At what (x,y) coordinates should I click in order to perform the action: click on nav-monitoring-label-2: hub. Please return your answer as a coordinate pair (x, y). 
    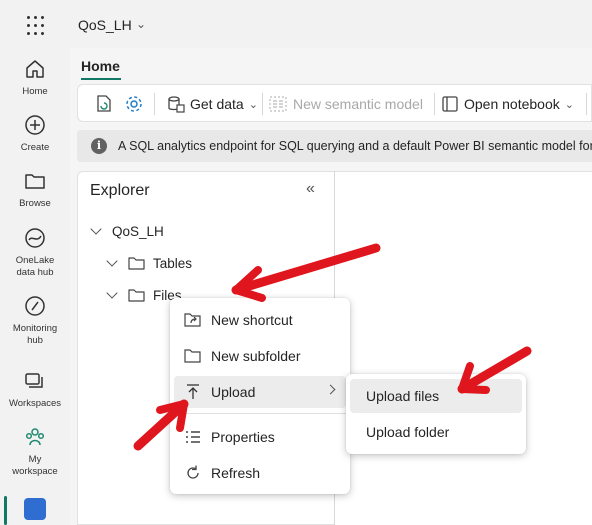
    Looking at the image, I should click on (35, 340).